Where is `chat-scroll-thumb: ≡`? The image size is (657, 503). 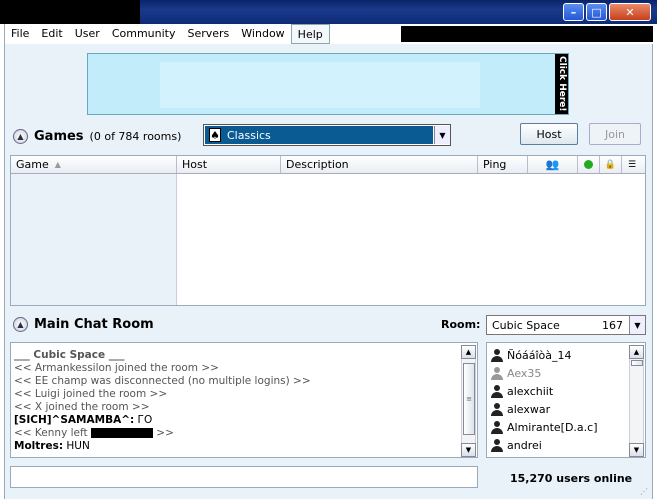 chat-scroll-thumb: ≡ is located at coordinates (469, 399).